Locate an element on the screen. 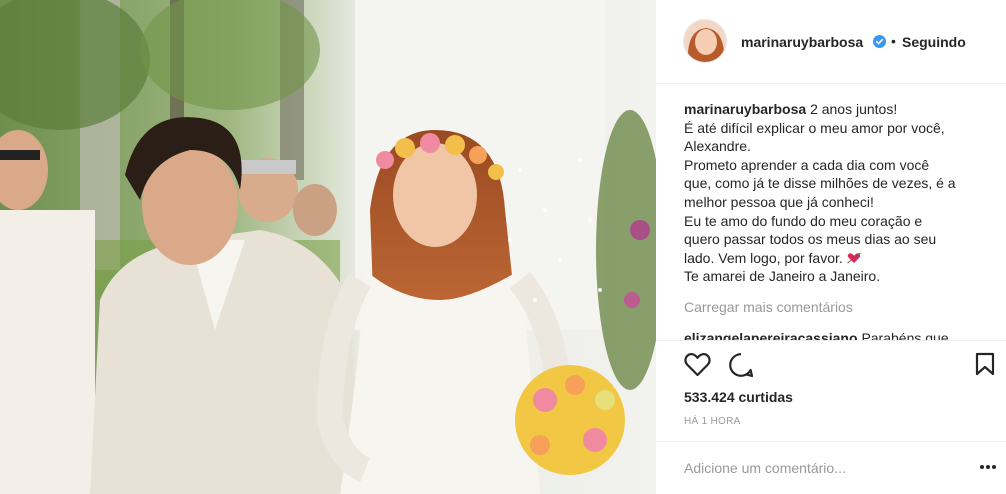 The width and height of the screenshot is (1006, 494). caption-line-with-emoji: lado. Vem logo, por favor. is located at coordinates (834, 258).